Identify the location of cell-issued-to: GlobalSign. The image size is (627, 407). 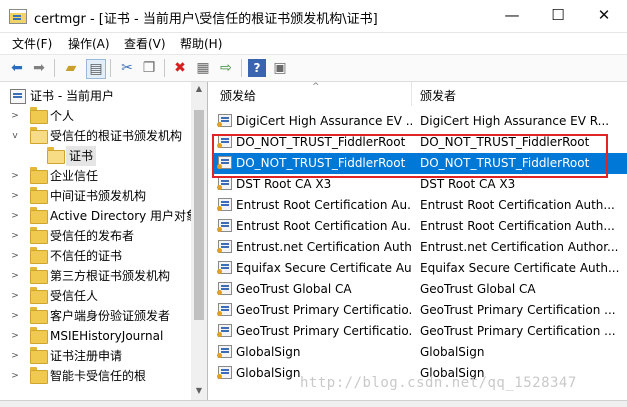
(268, 352).